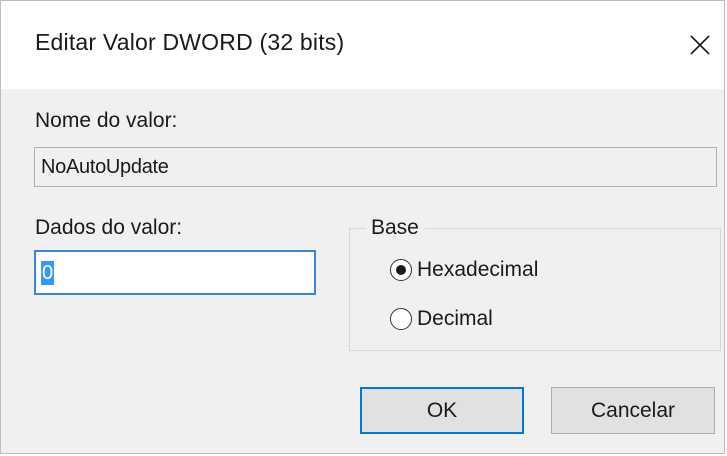 The height and width of the screenshot is (456, 727). I want to click on radio-dot-icon, so click(401, 270).